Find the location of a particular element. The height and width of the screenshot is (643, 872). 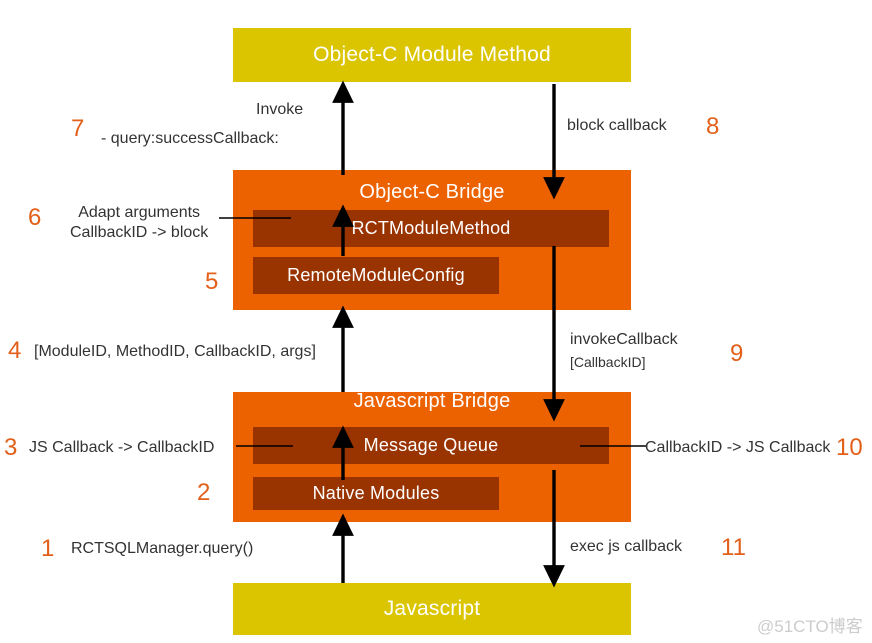

watermark: @51CTO博客 is located at coordinates (810, 626).